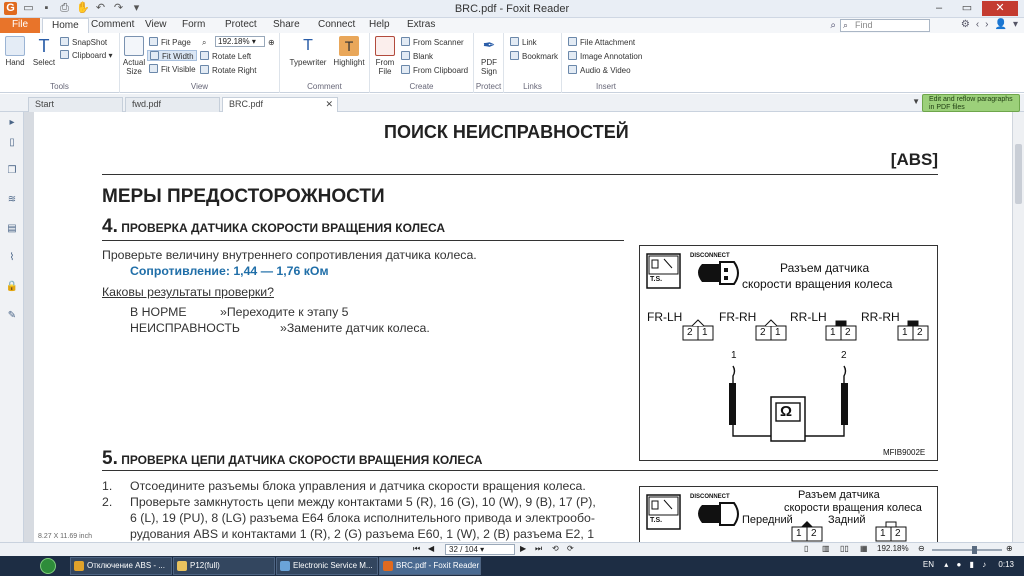 The height and width of the screenshot is (576, 1024). I want to click on close-tab-icon: ✕, so click(329, 104).